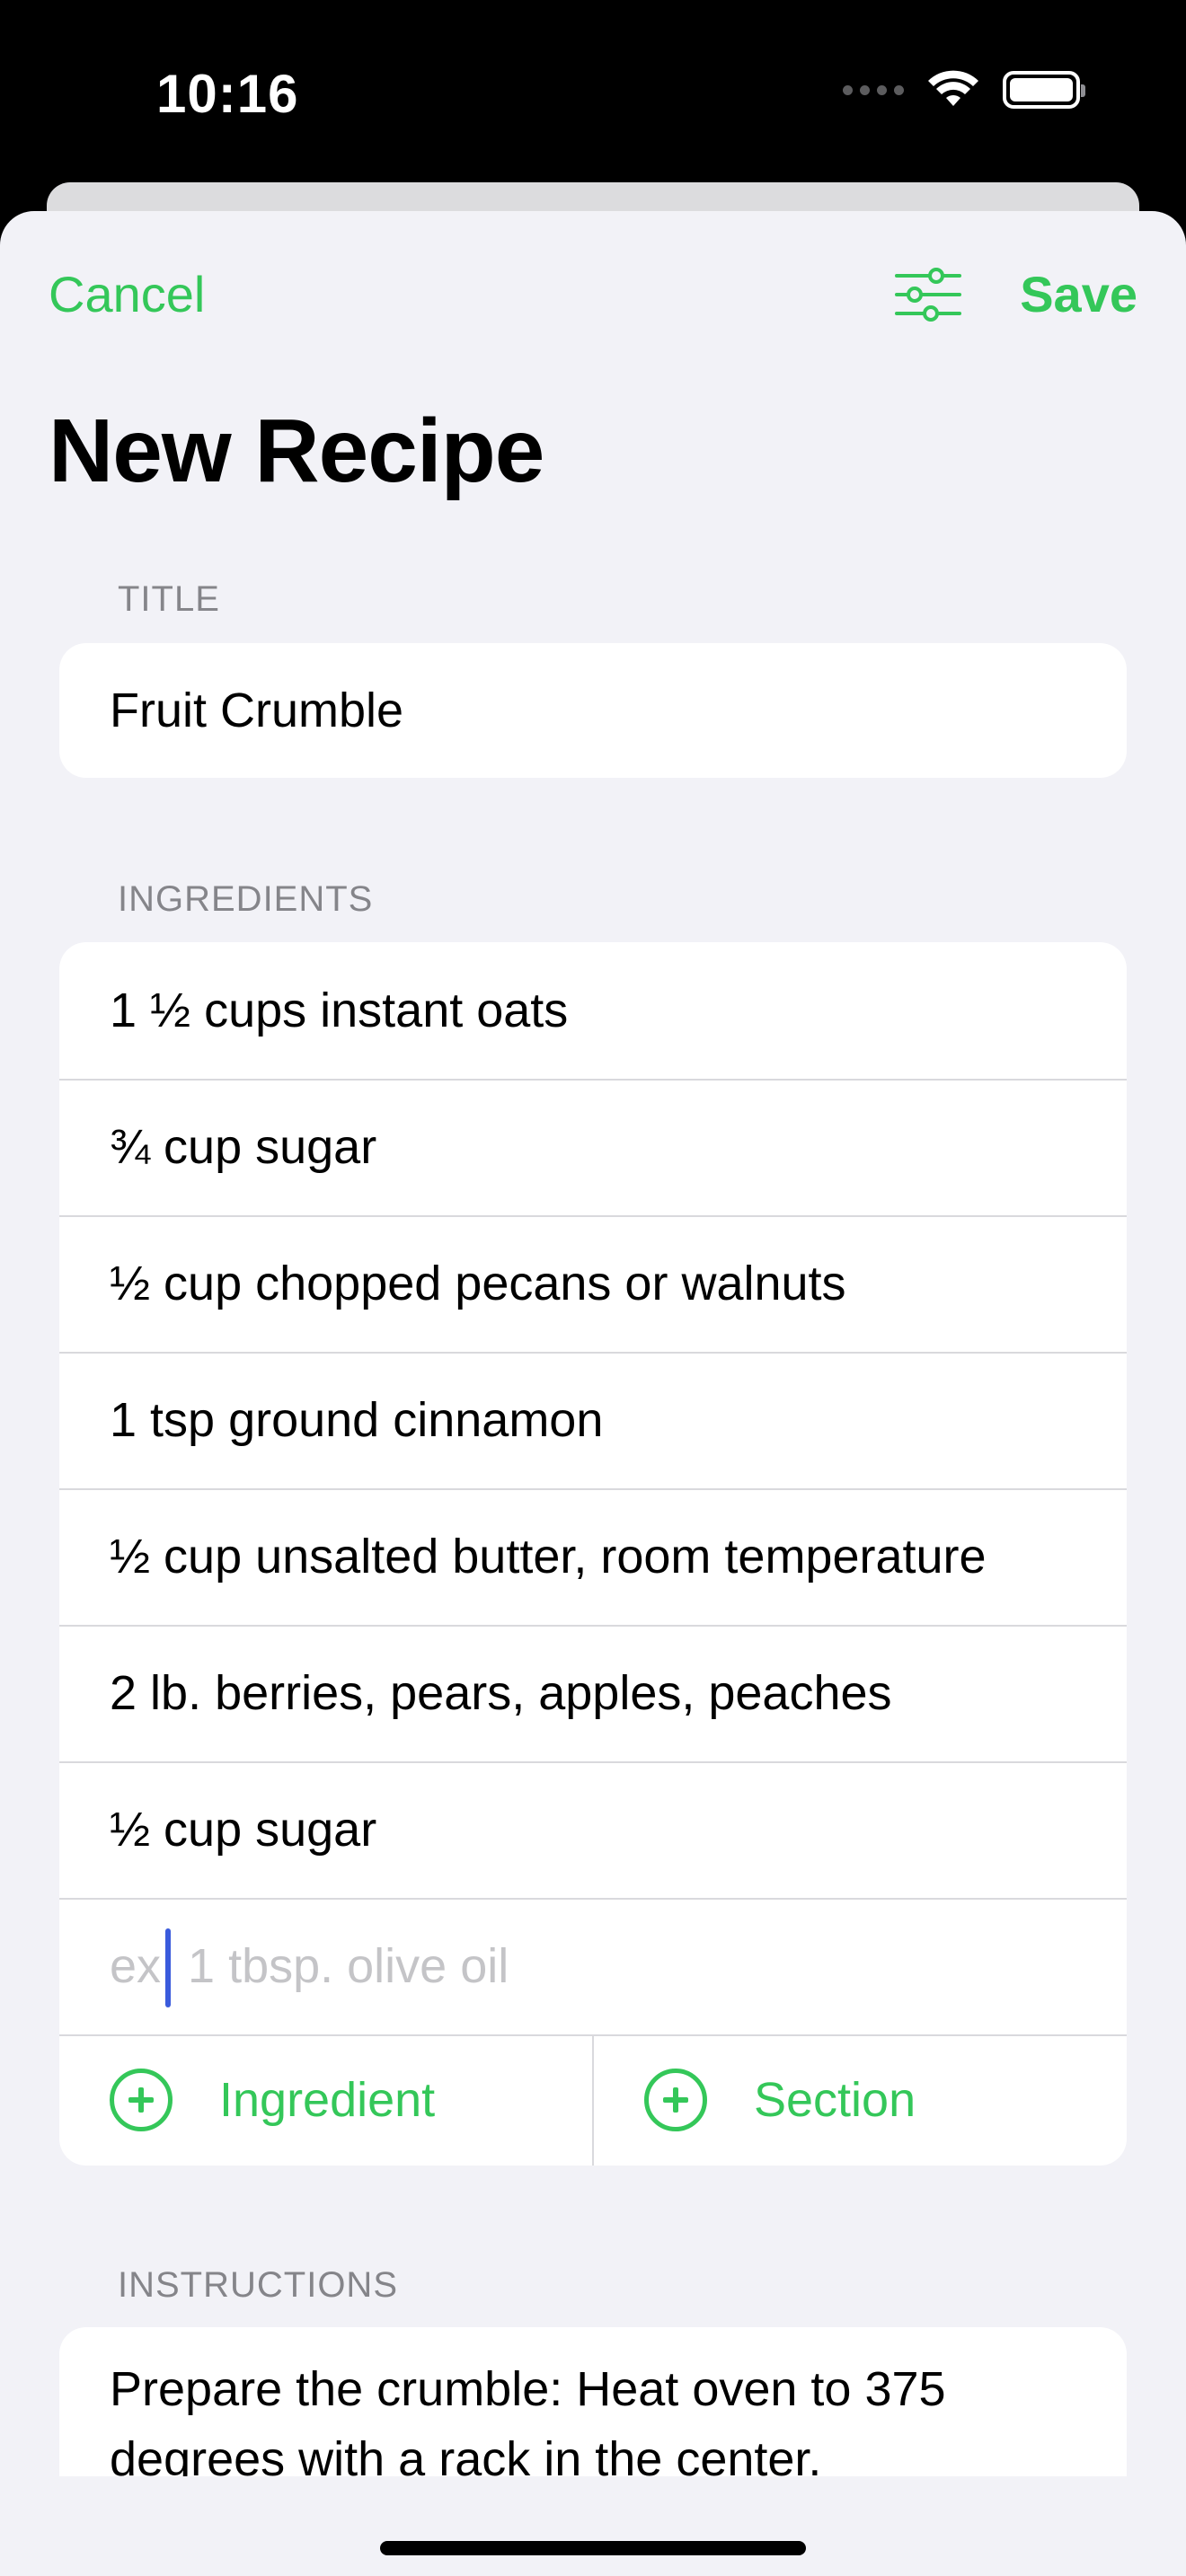  I want to click on status-icons, so click(964, 90).